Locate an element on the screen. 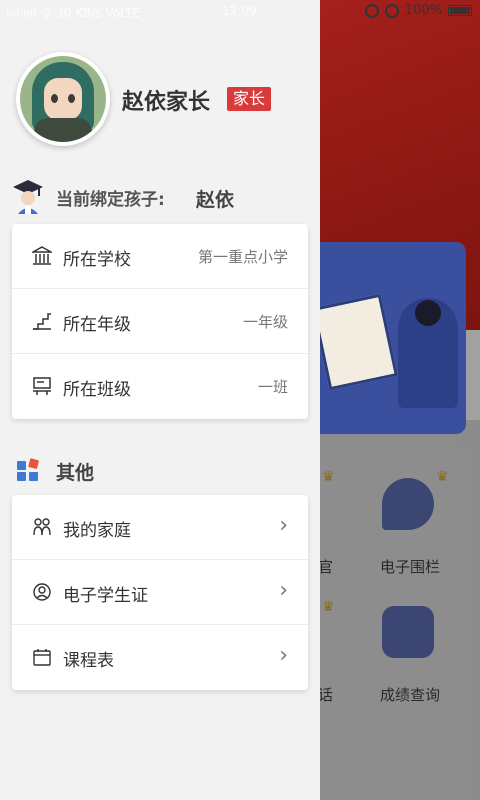  clock: 12:09 is located at coordinates (239, 11).